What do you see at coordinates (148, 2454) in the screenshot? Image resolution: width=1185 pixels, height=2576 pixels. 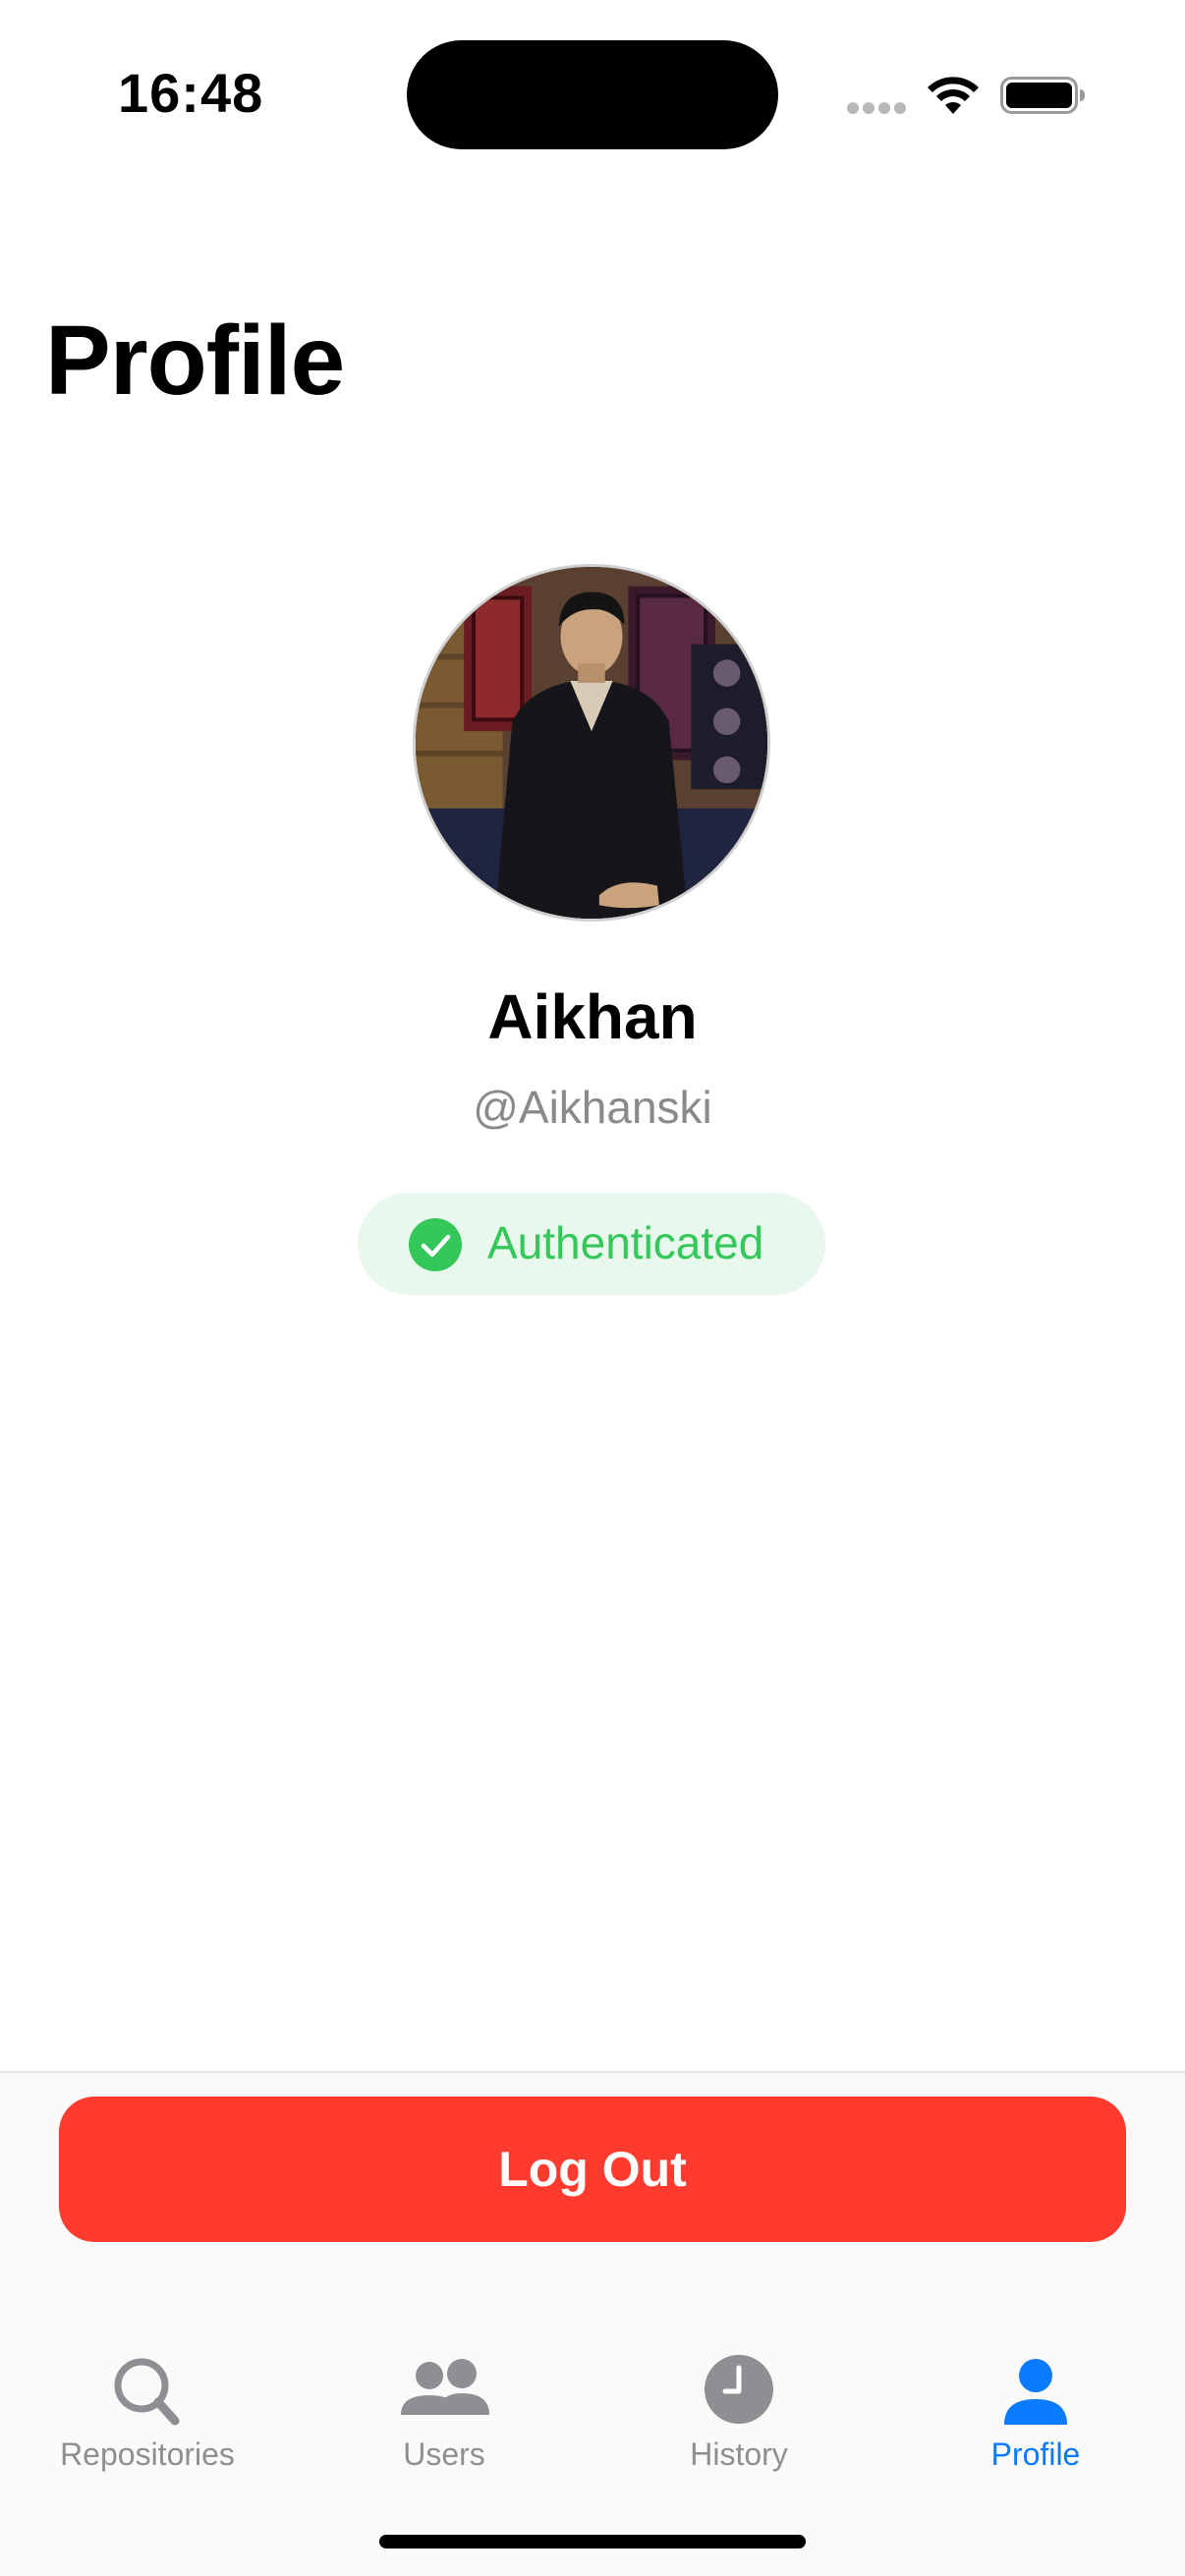 I see `tab-label: Repositories` at bounding box center [148, 2454].